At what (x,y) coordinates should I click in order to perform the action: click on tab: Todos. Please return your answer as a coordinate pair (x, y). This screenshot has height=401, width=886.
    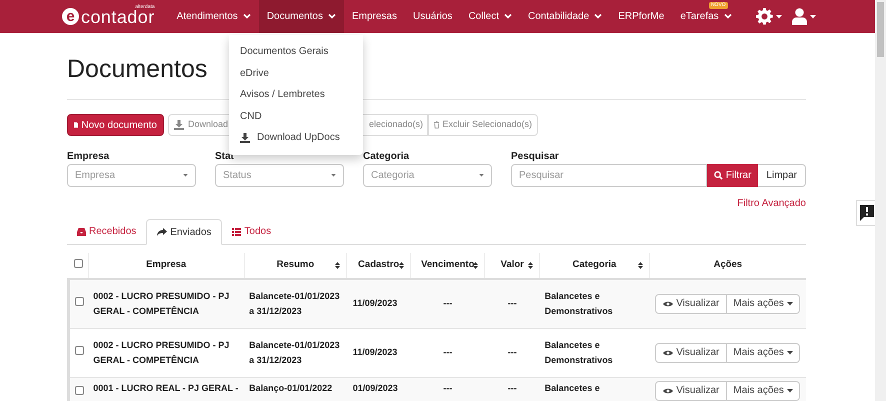
    Looking at the image, I should click on (252, 231).